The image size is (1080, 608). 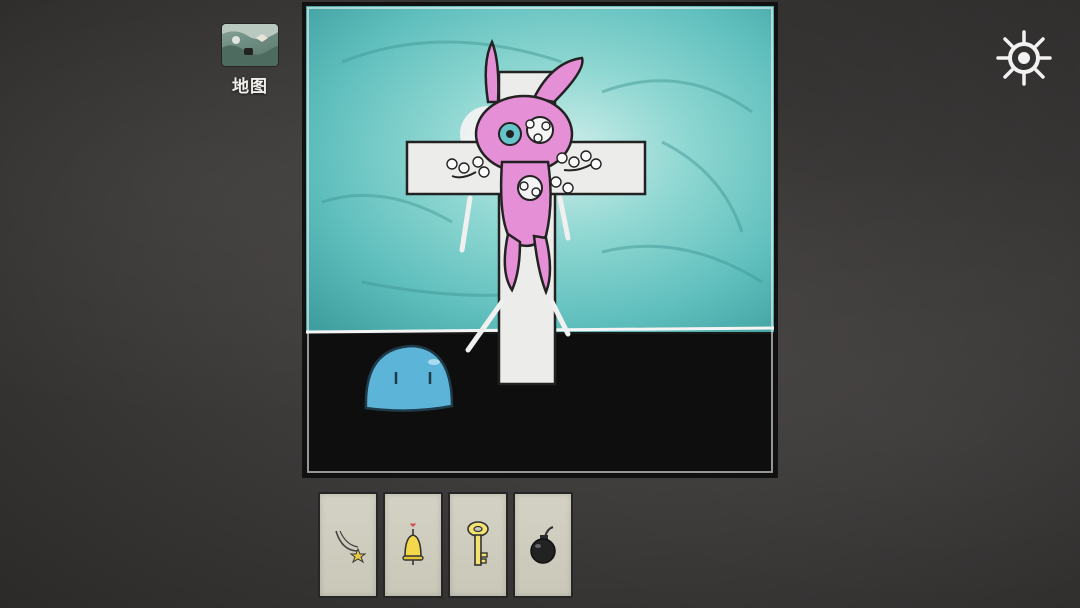 I want to click on necklace-icon, so click(x=351, y=547).